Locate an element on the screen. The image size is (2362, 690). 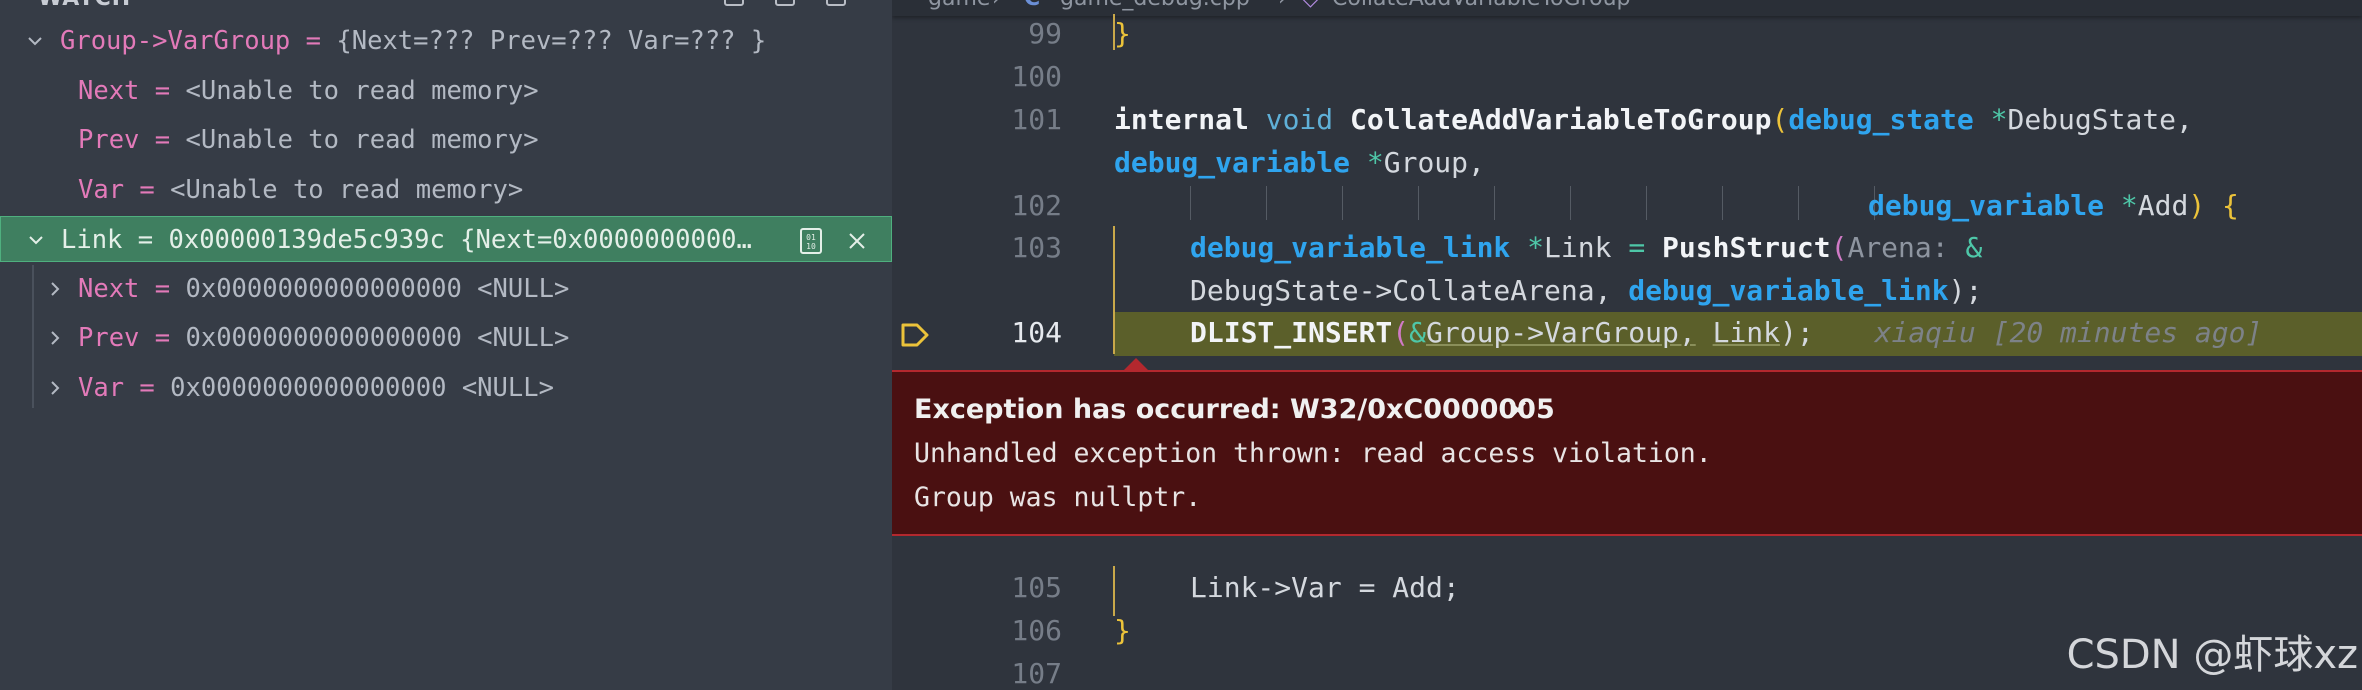
argument: Group->VarGroup, is located at coordinates (1561, 332).